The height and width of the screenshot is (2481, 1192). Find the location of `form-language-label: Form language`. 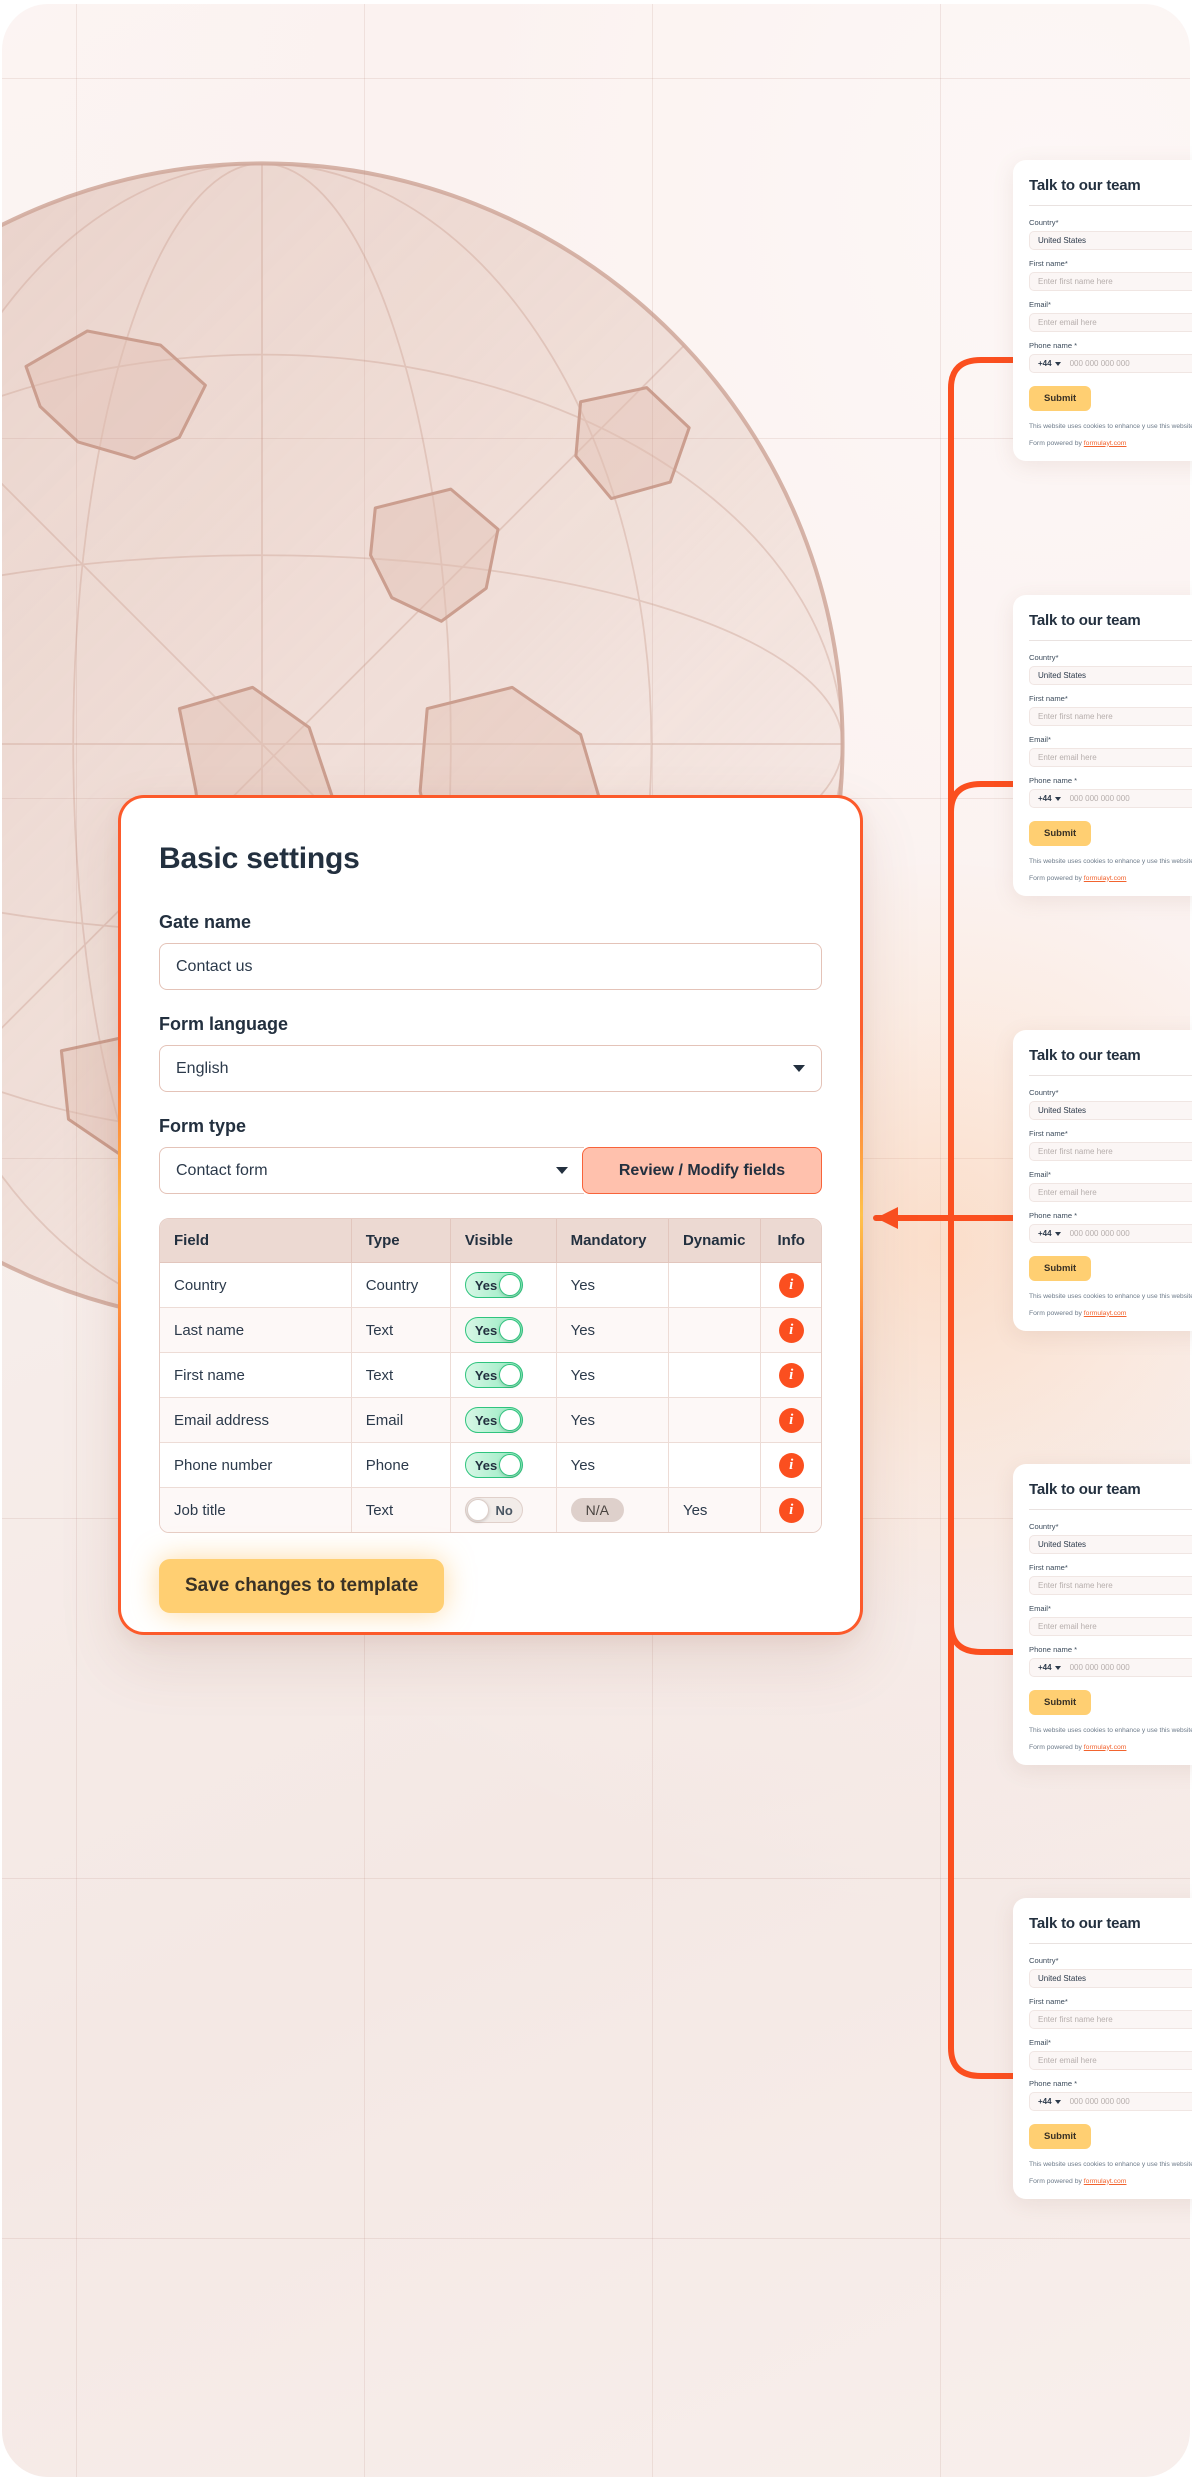

form-language-label: Form language is located at coordinates (224, 1024).